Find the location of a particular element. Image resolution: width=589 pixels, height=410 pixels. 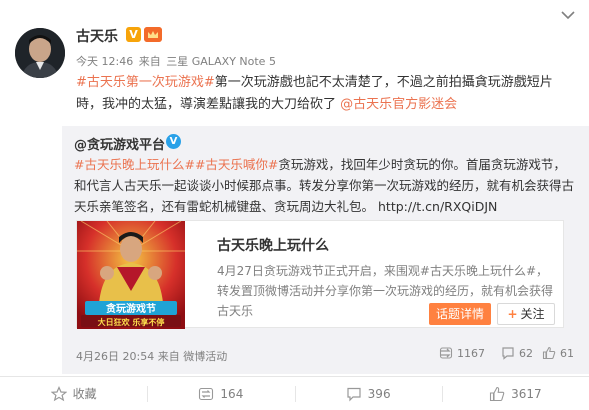

author-name: 古天乐 is located at coordinates (97, 36).